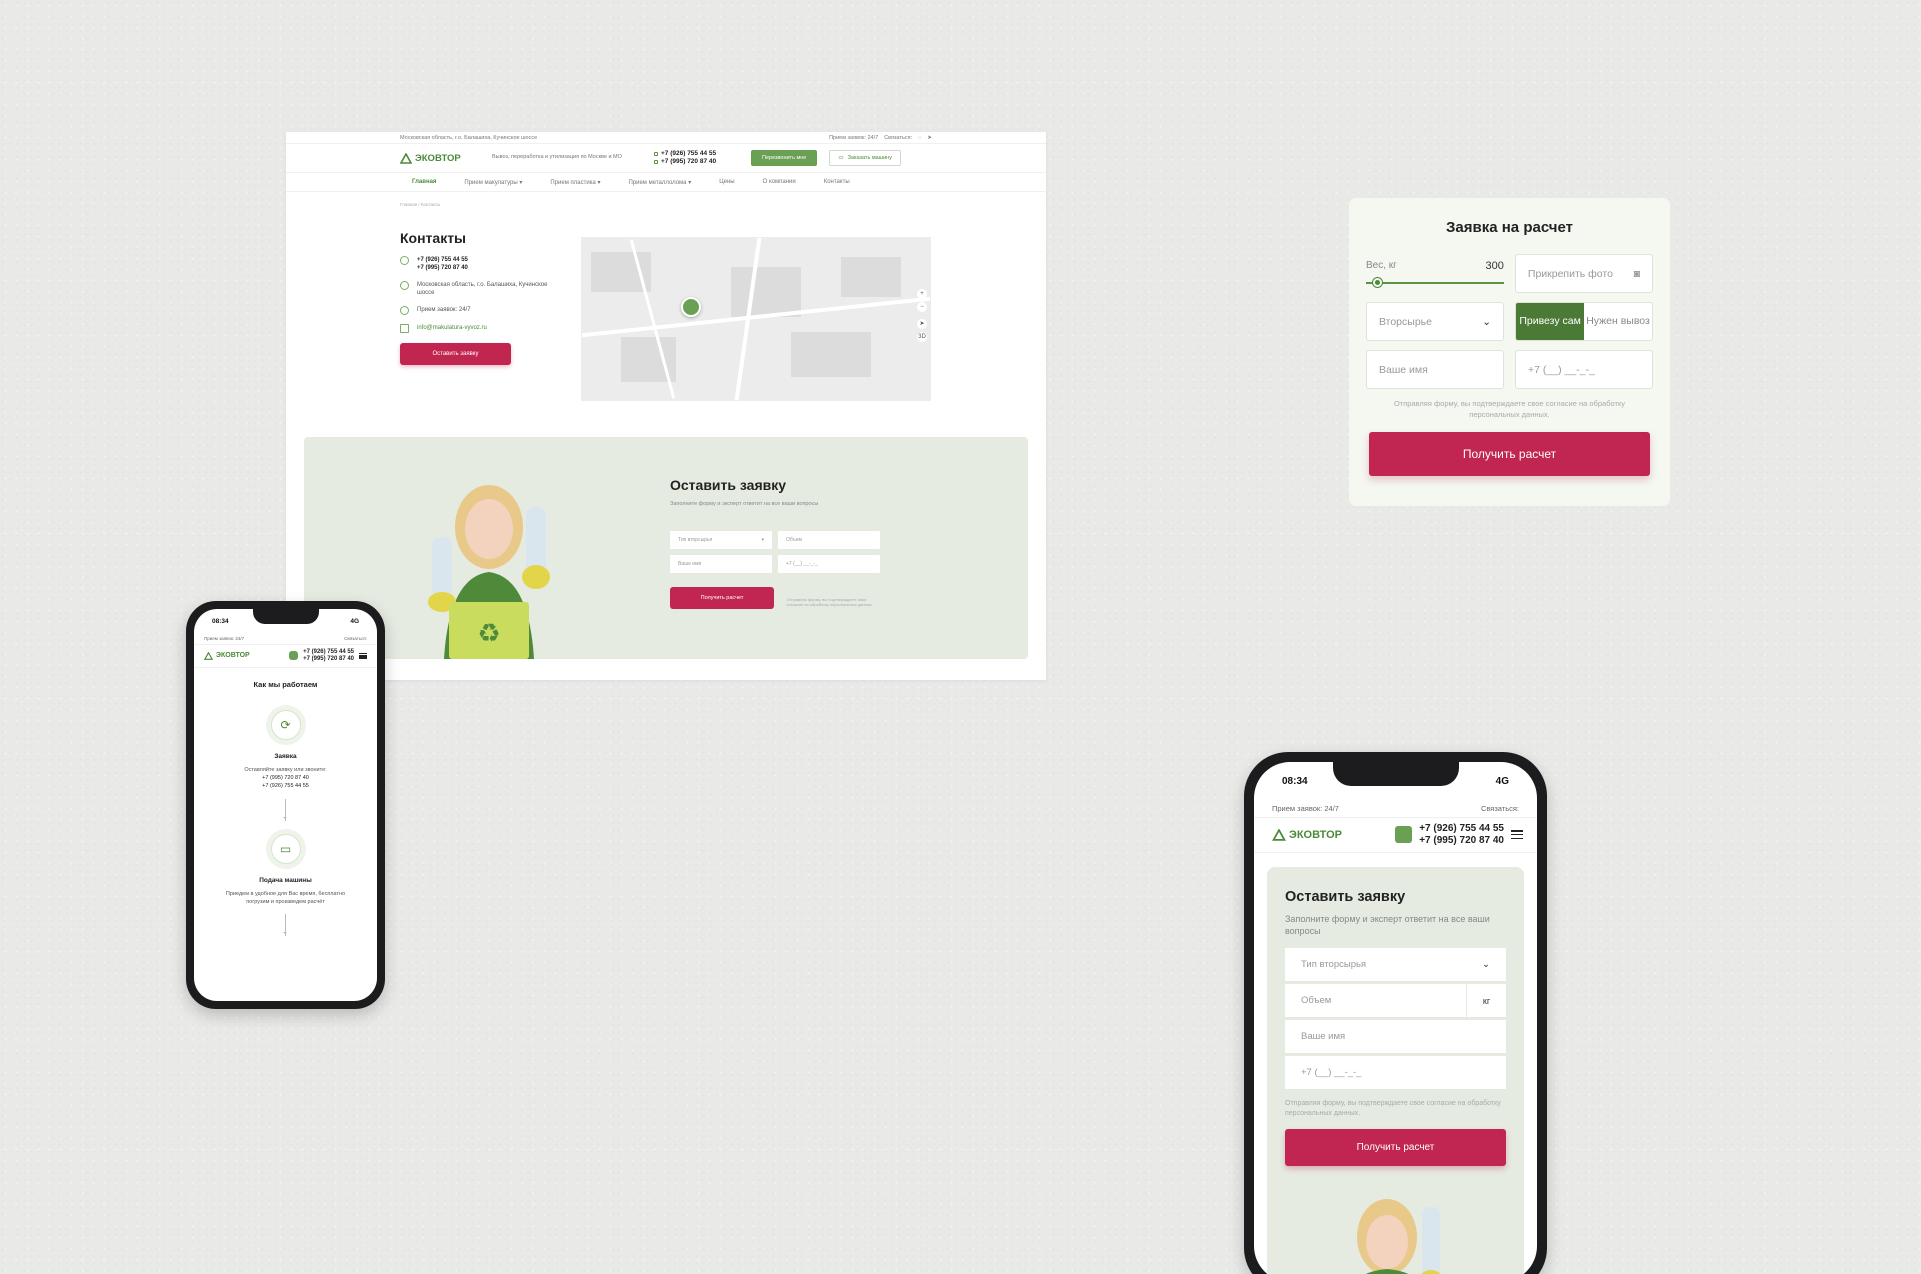 This screenshot has width=1921, height=1274. Describe the element at coordinates (224, 638) in the screenshot. I see `hours-text: Прием заявок: 24/7` at that location.